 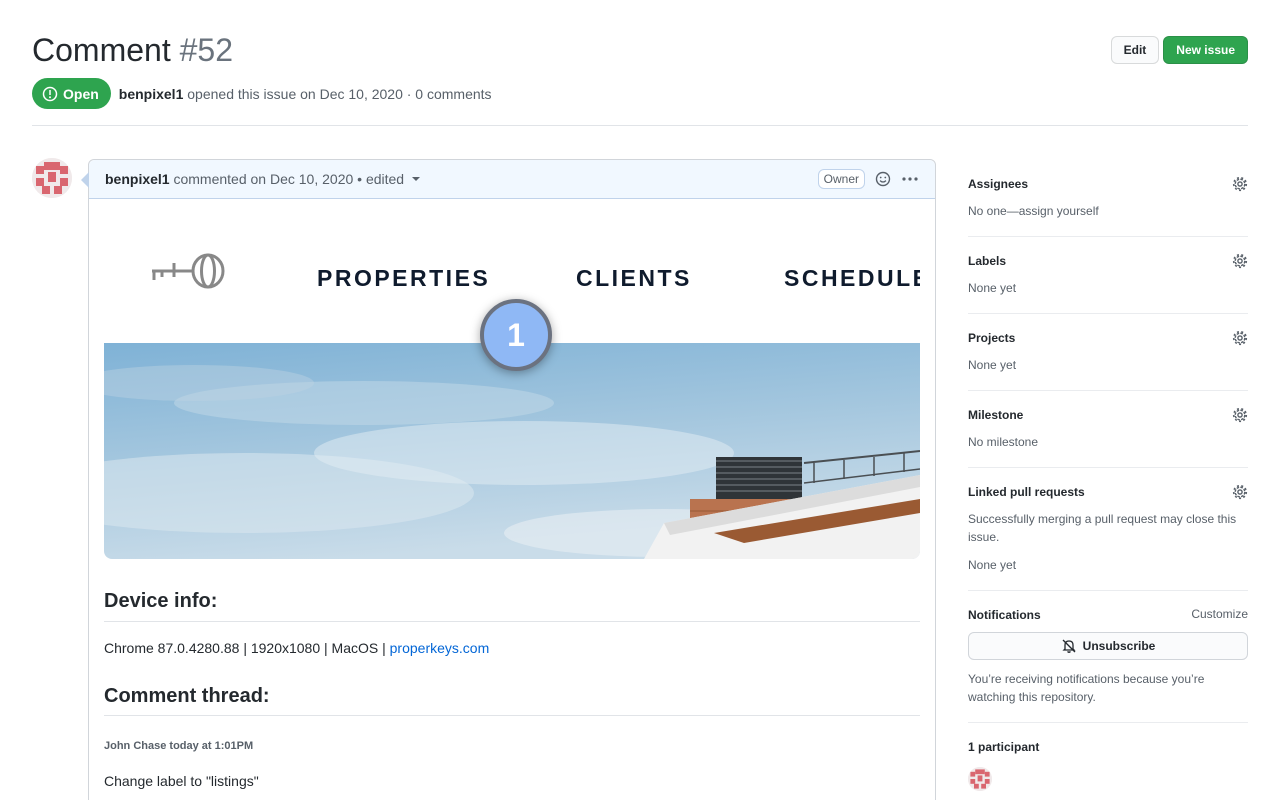 I want to click on edit-button: Edit, so click(x=1135, y=50).